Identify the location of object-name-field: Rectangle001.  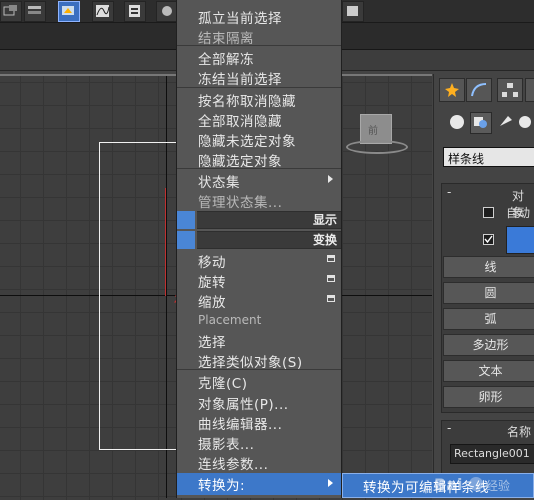
(492, 454).